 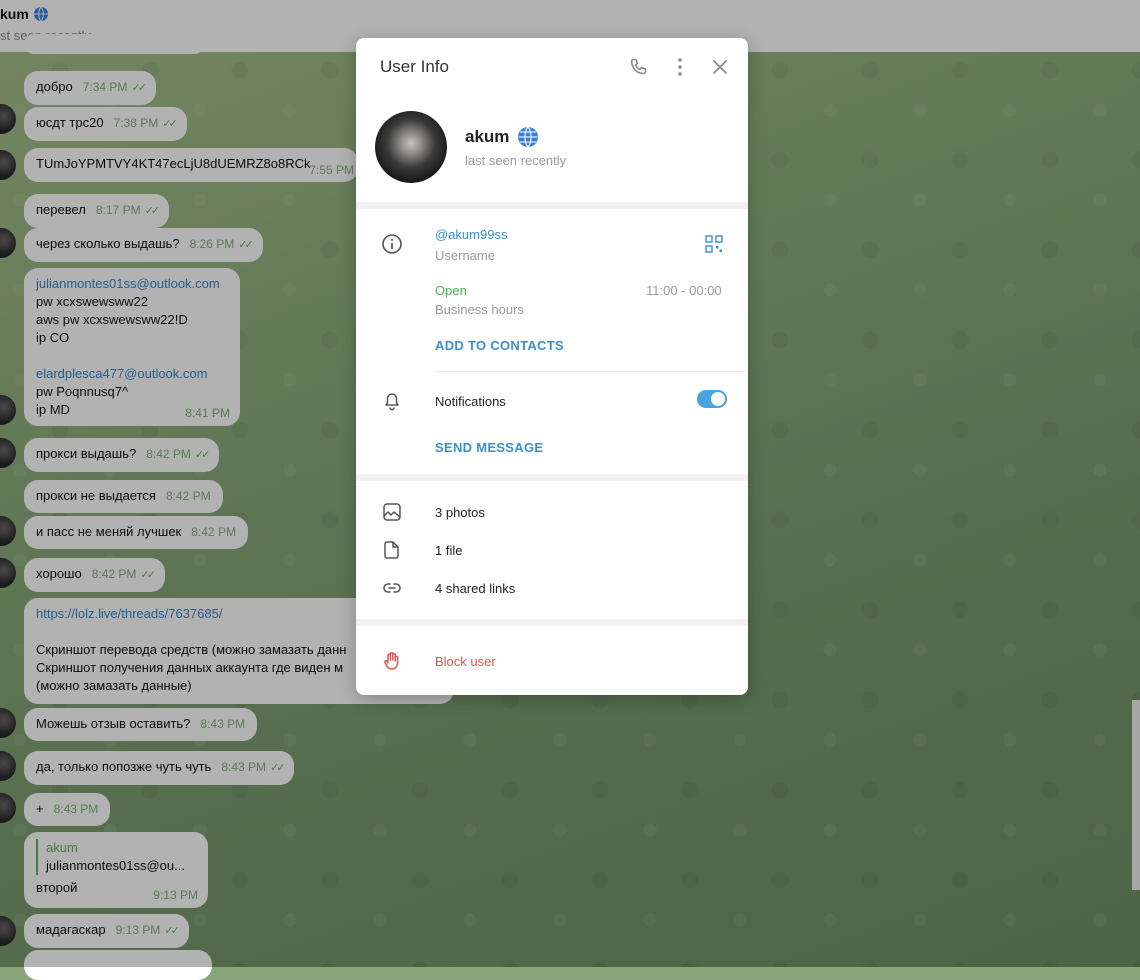 I want to click on hand-stop-icon, so click(x=391, y=661).